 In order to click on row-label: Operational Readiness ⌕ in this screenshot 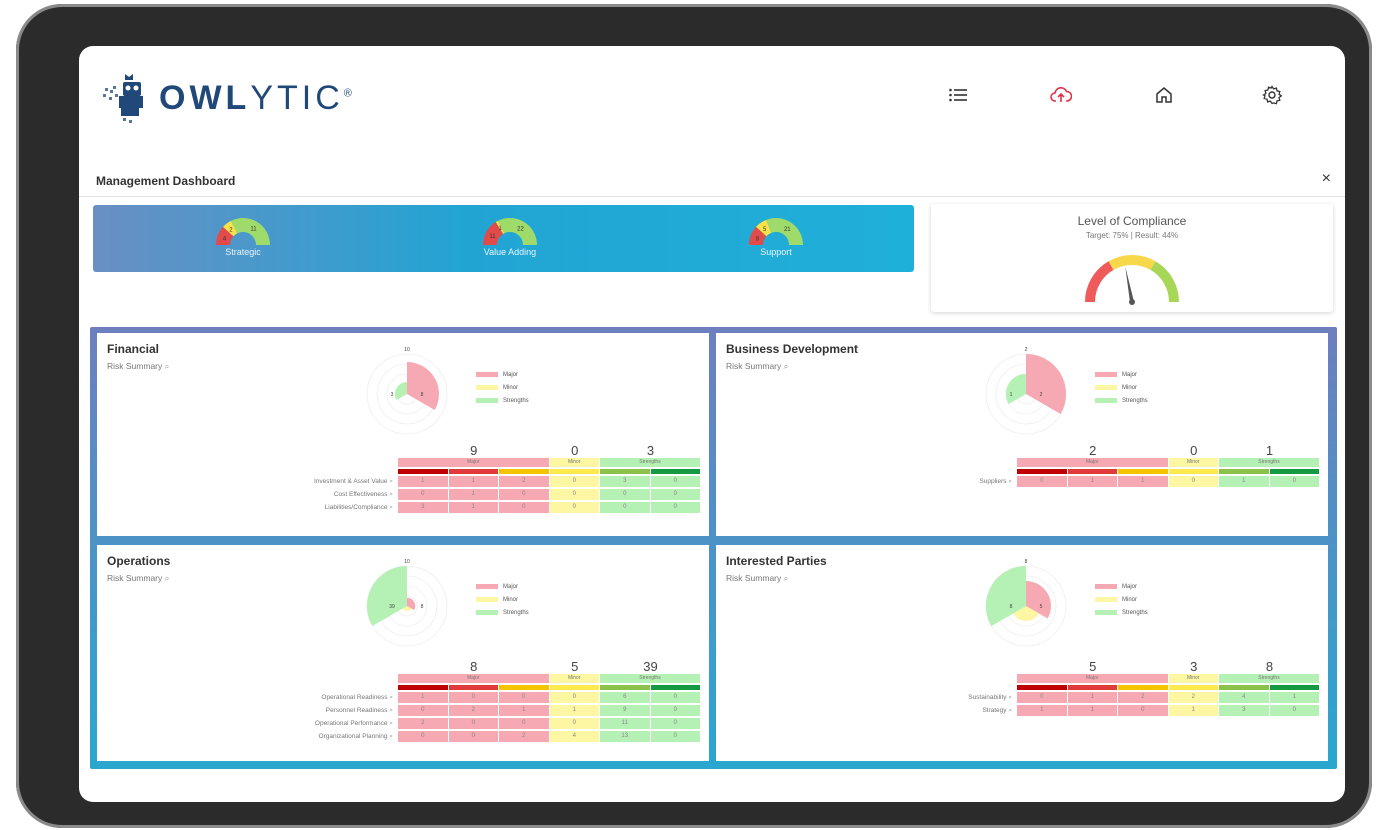, I will do `click(293, 698)`.